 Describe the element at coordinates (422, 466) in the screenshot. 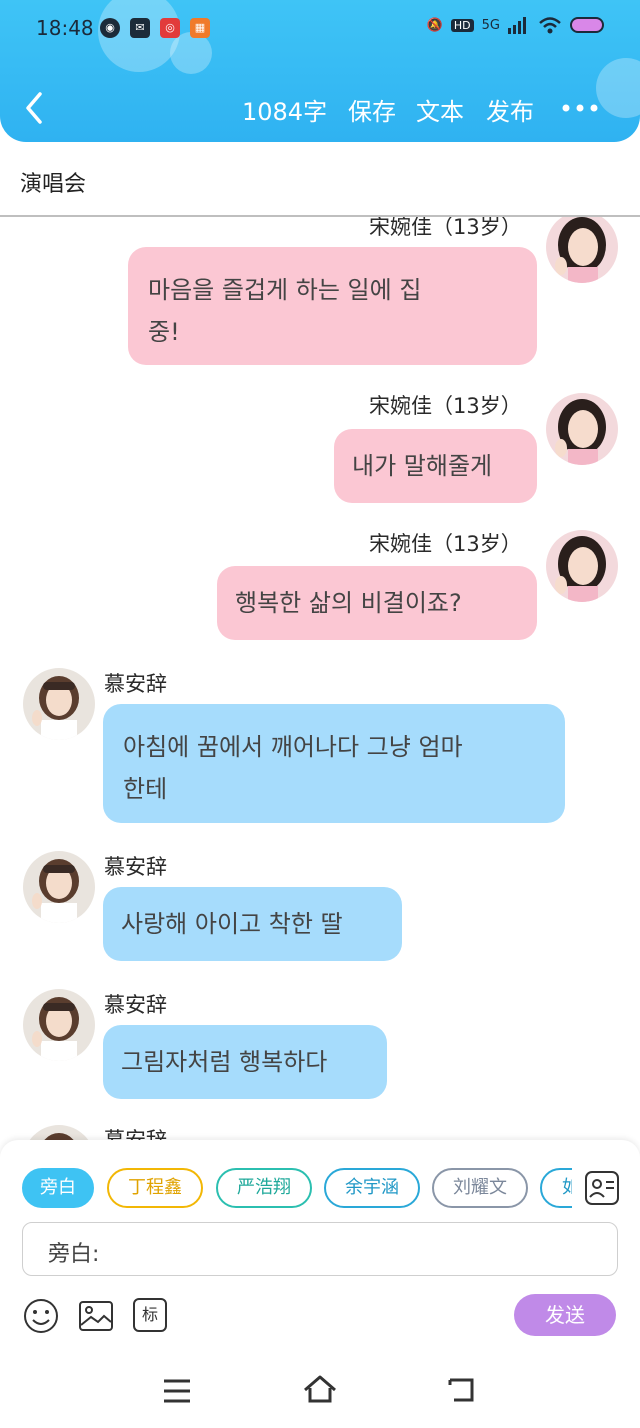

I see `message-line: 내가 말해줄게` at that location.